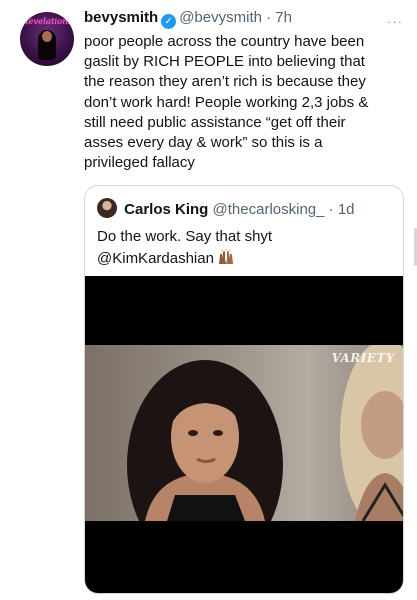 The width and height of the screenshot is (417, 600). Describe the element at coordinates (283, 17) in the screenshot. I see `tweet-timestamp: 7h` at that location.